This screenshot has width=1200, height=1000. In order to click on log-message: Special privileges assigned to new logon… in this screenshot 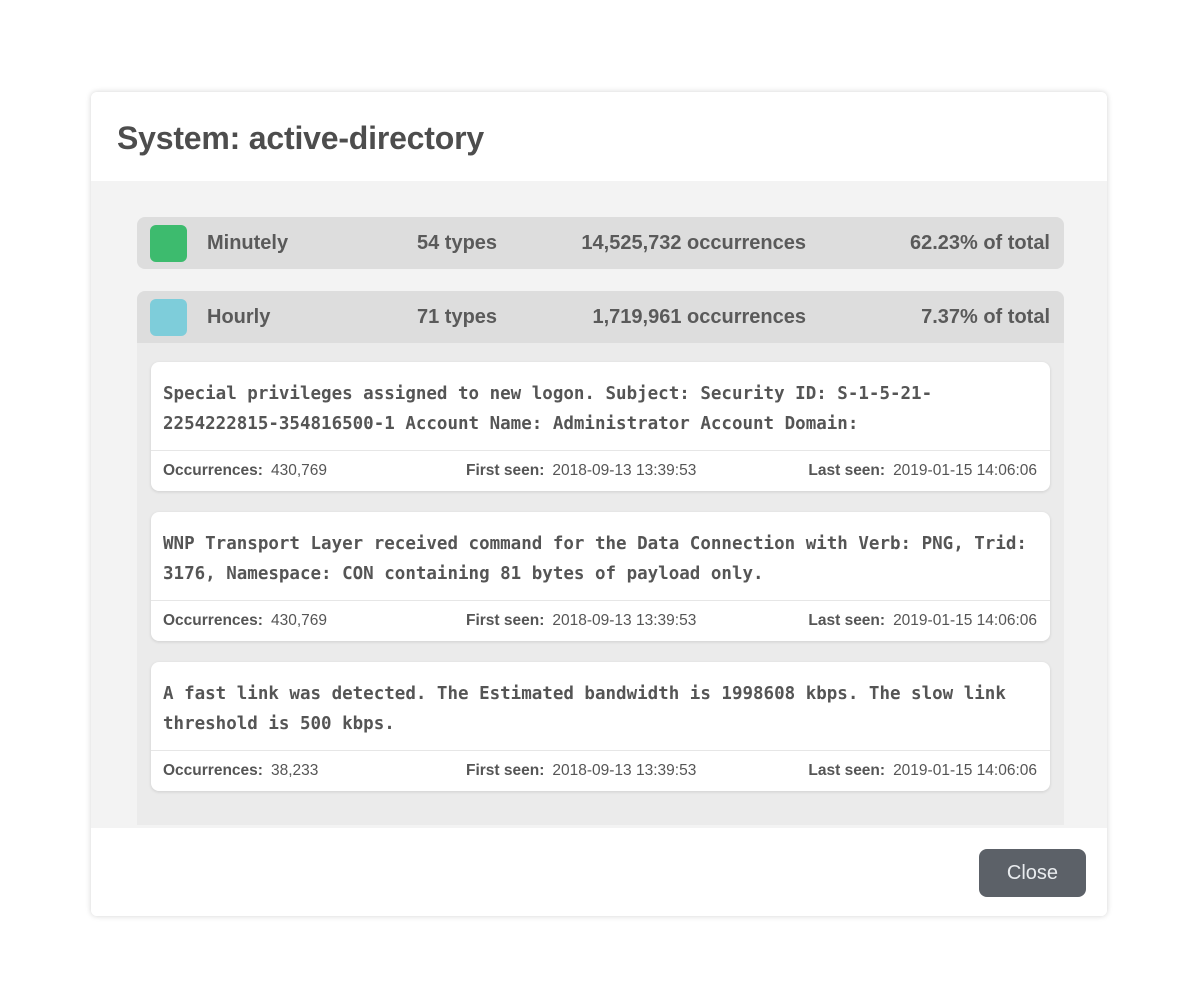, I will do `click(600, 406)`.